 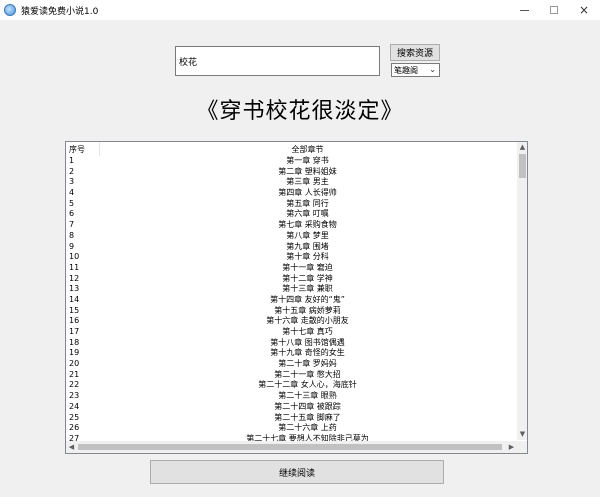 I want to click on chapter-title: 第二章 塑料姐妹, so click(x=307, y=171).